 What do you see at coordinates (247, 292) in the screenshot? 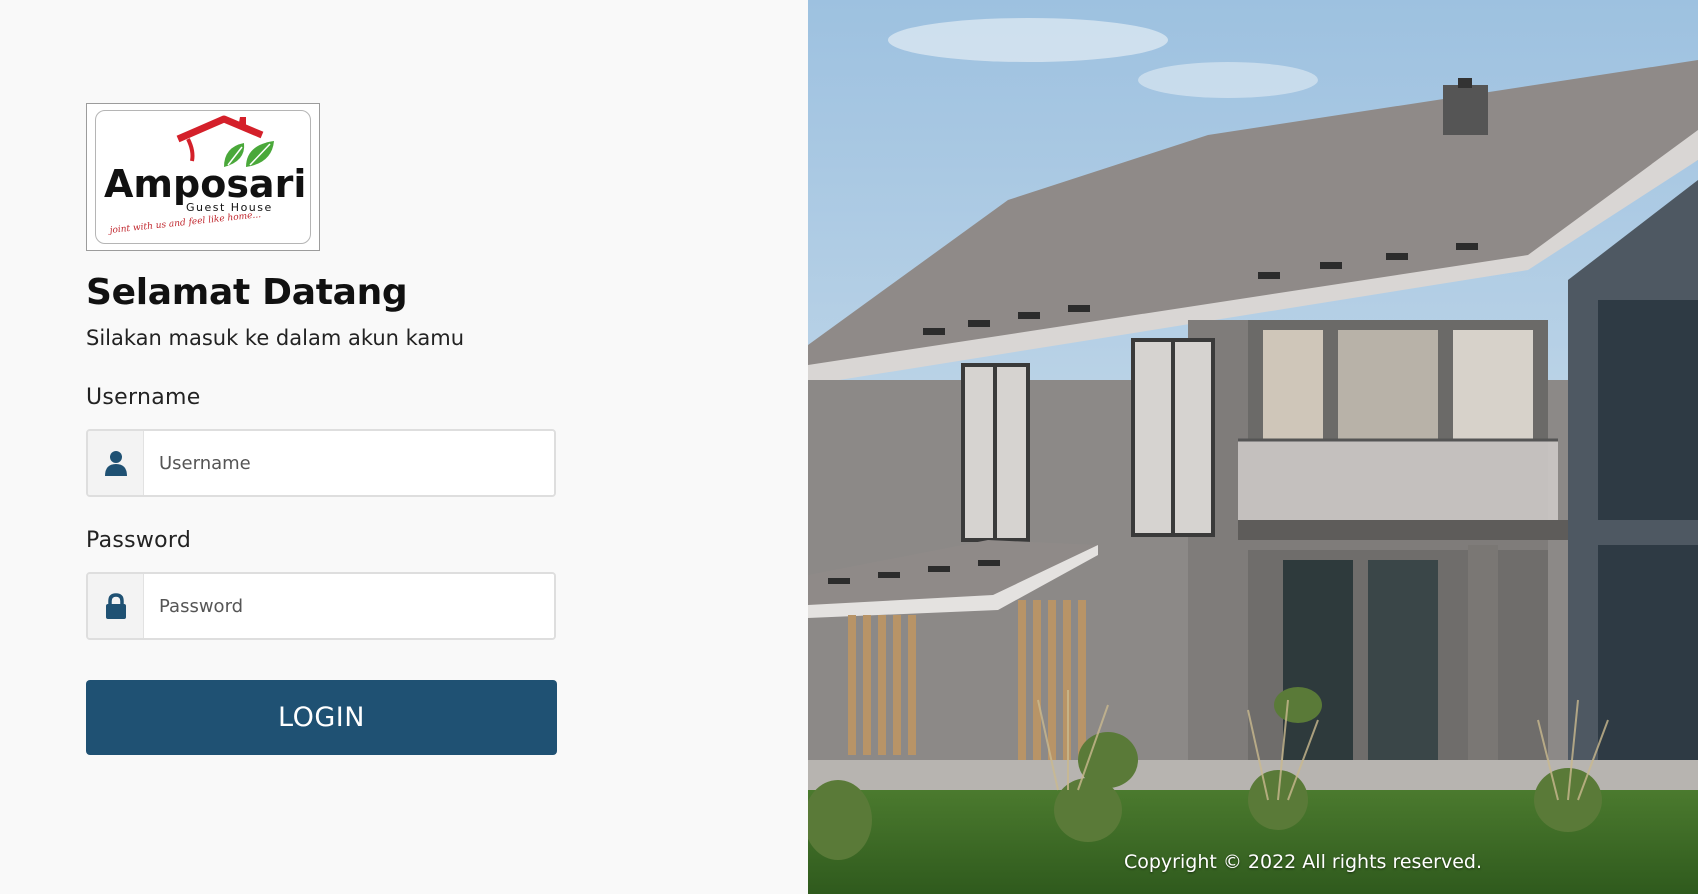
I see `page-title: Selamat Datang` at bounding box center [247, 292].